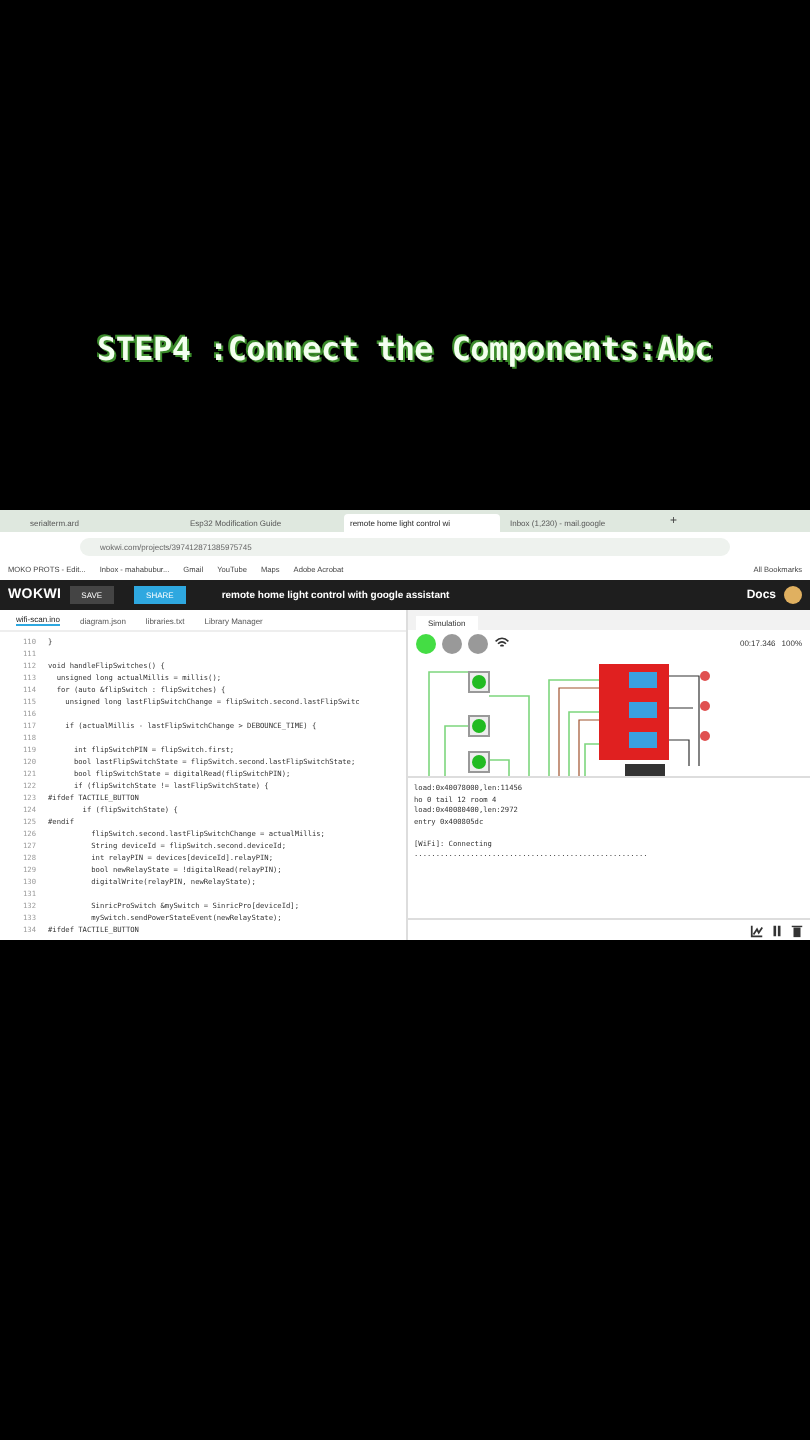 The height and width of the screenshot is (1440, 810). I want to click on chart-icon, so click(757, 930).